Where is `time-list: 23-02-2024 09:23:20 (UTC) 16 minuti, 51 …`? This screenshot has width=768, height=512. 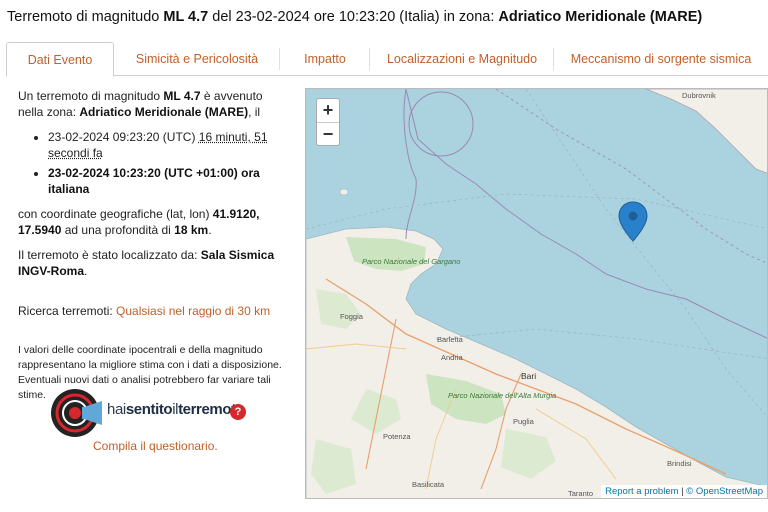
time-list: 23-02-2024 09:23:20 (UTC) 16 minuti, 51 … is located at coordinates (153, 163).